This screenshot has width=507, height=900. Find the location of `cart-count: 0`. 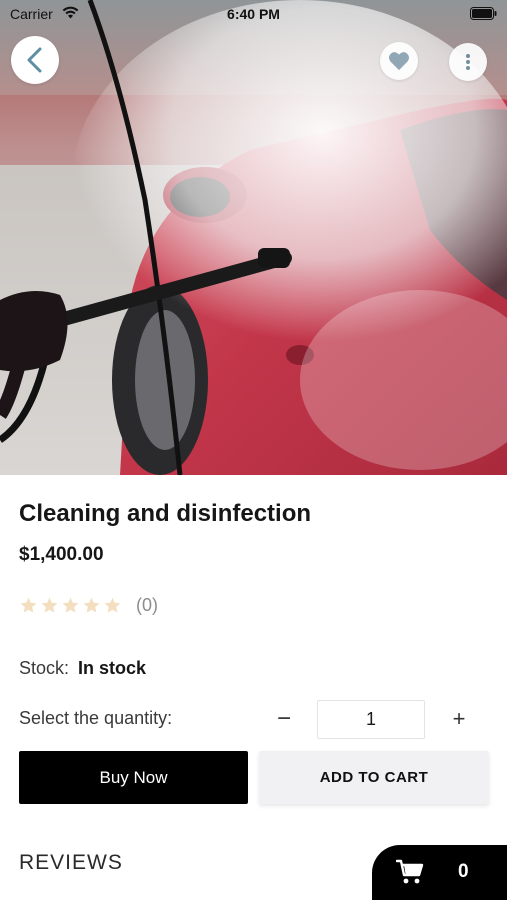

cart-count: 0 is located at coordinates (463, 871).